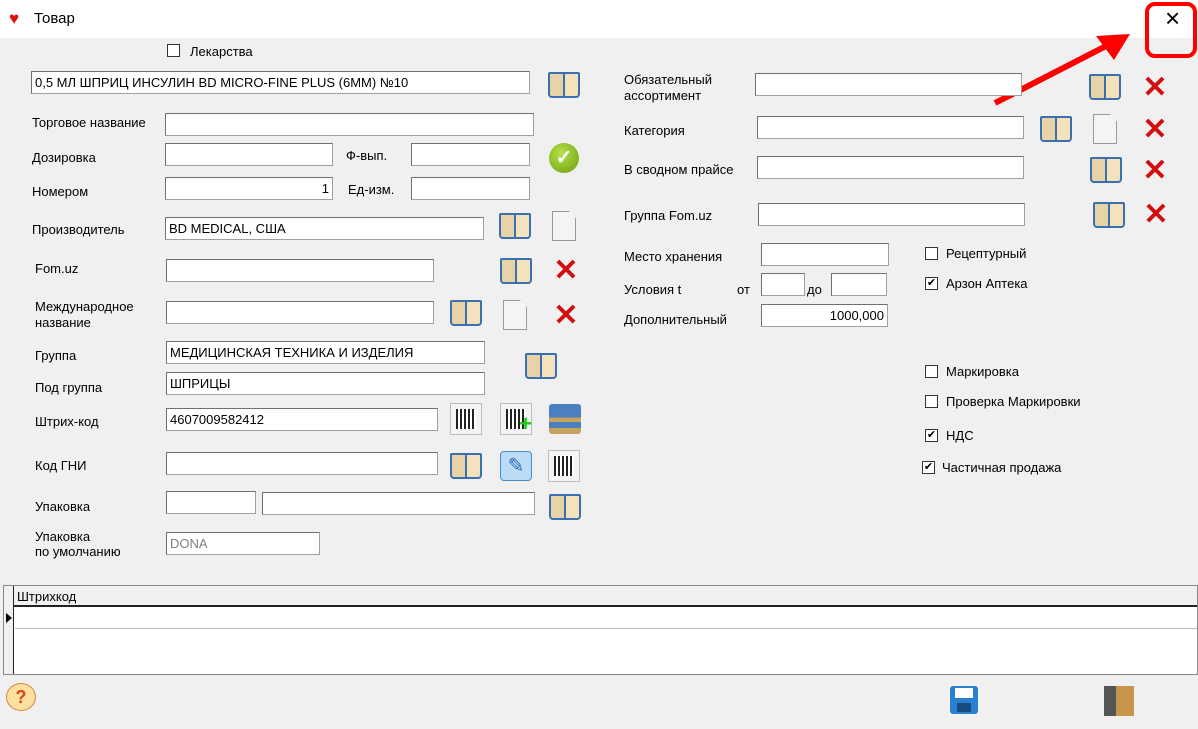 This screenshot has width=1198, height=729. Describe the element at coordinates (928, 467) in the screenshot. I see `partial-sale-checkbox: ✔` at that location.